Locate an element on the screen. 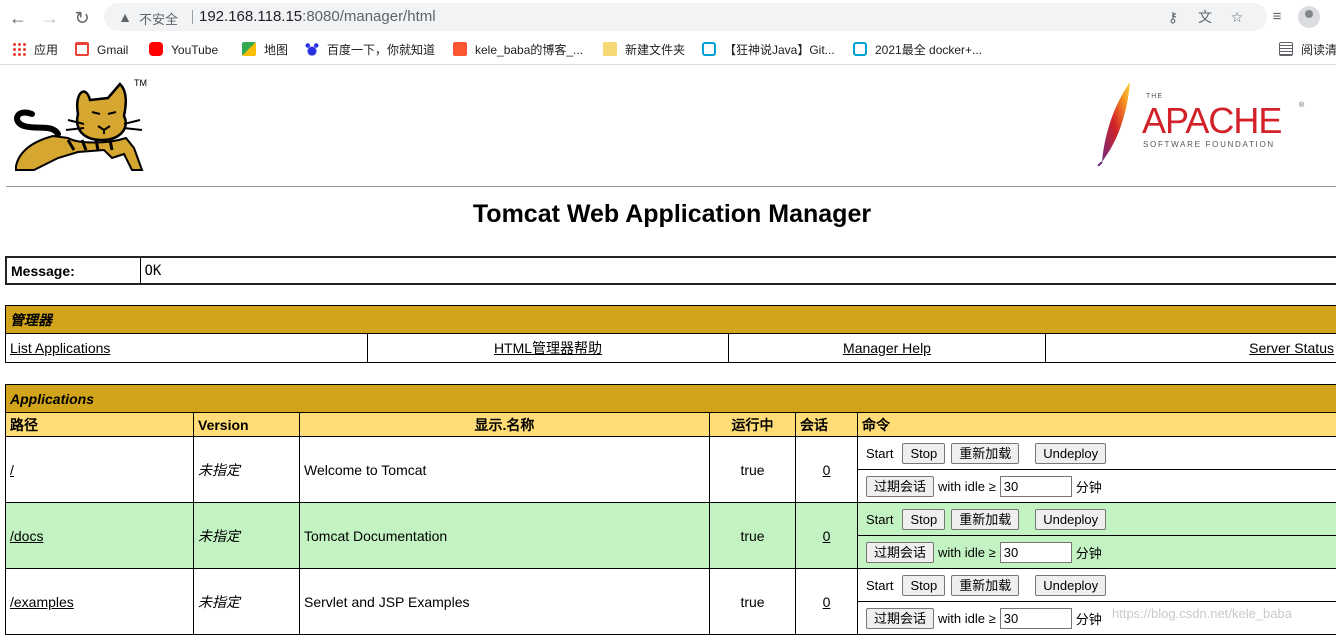  app-path-cell: / is located at coordinates (100, 470).